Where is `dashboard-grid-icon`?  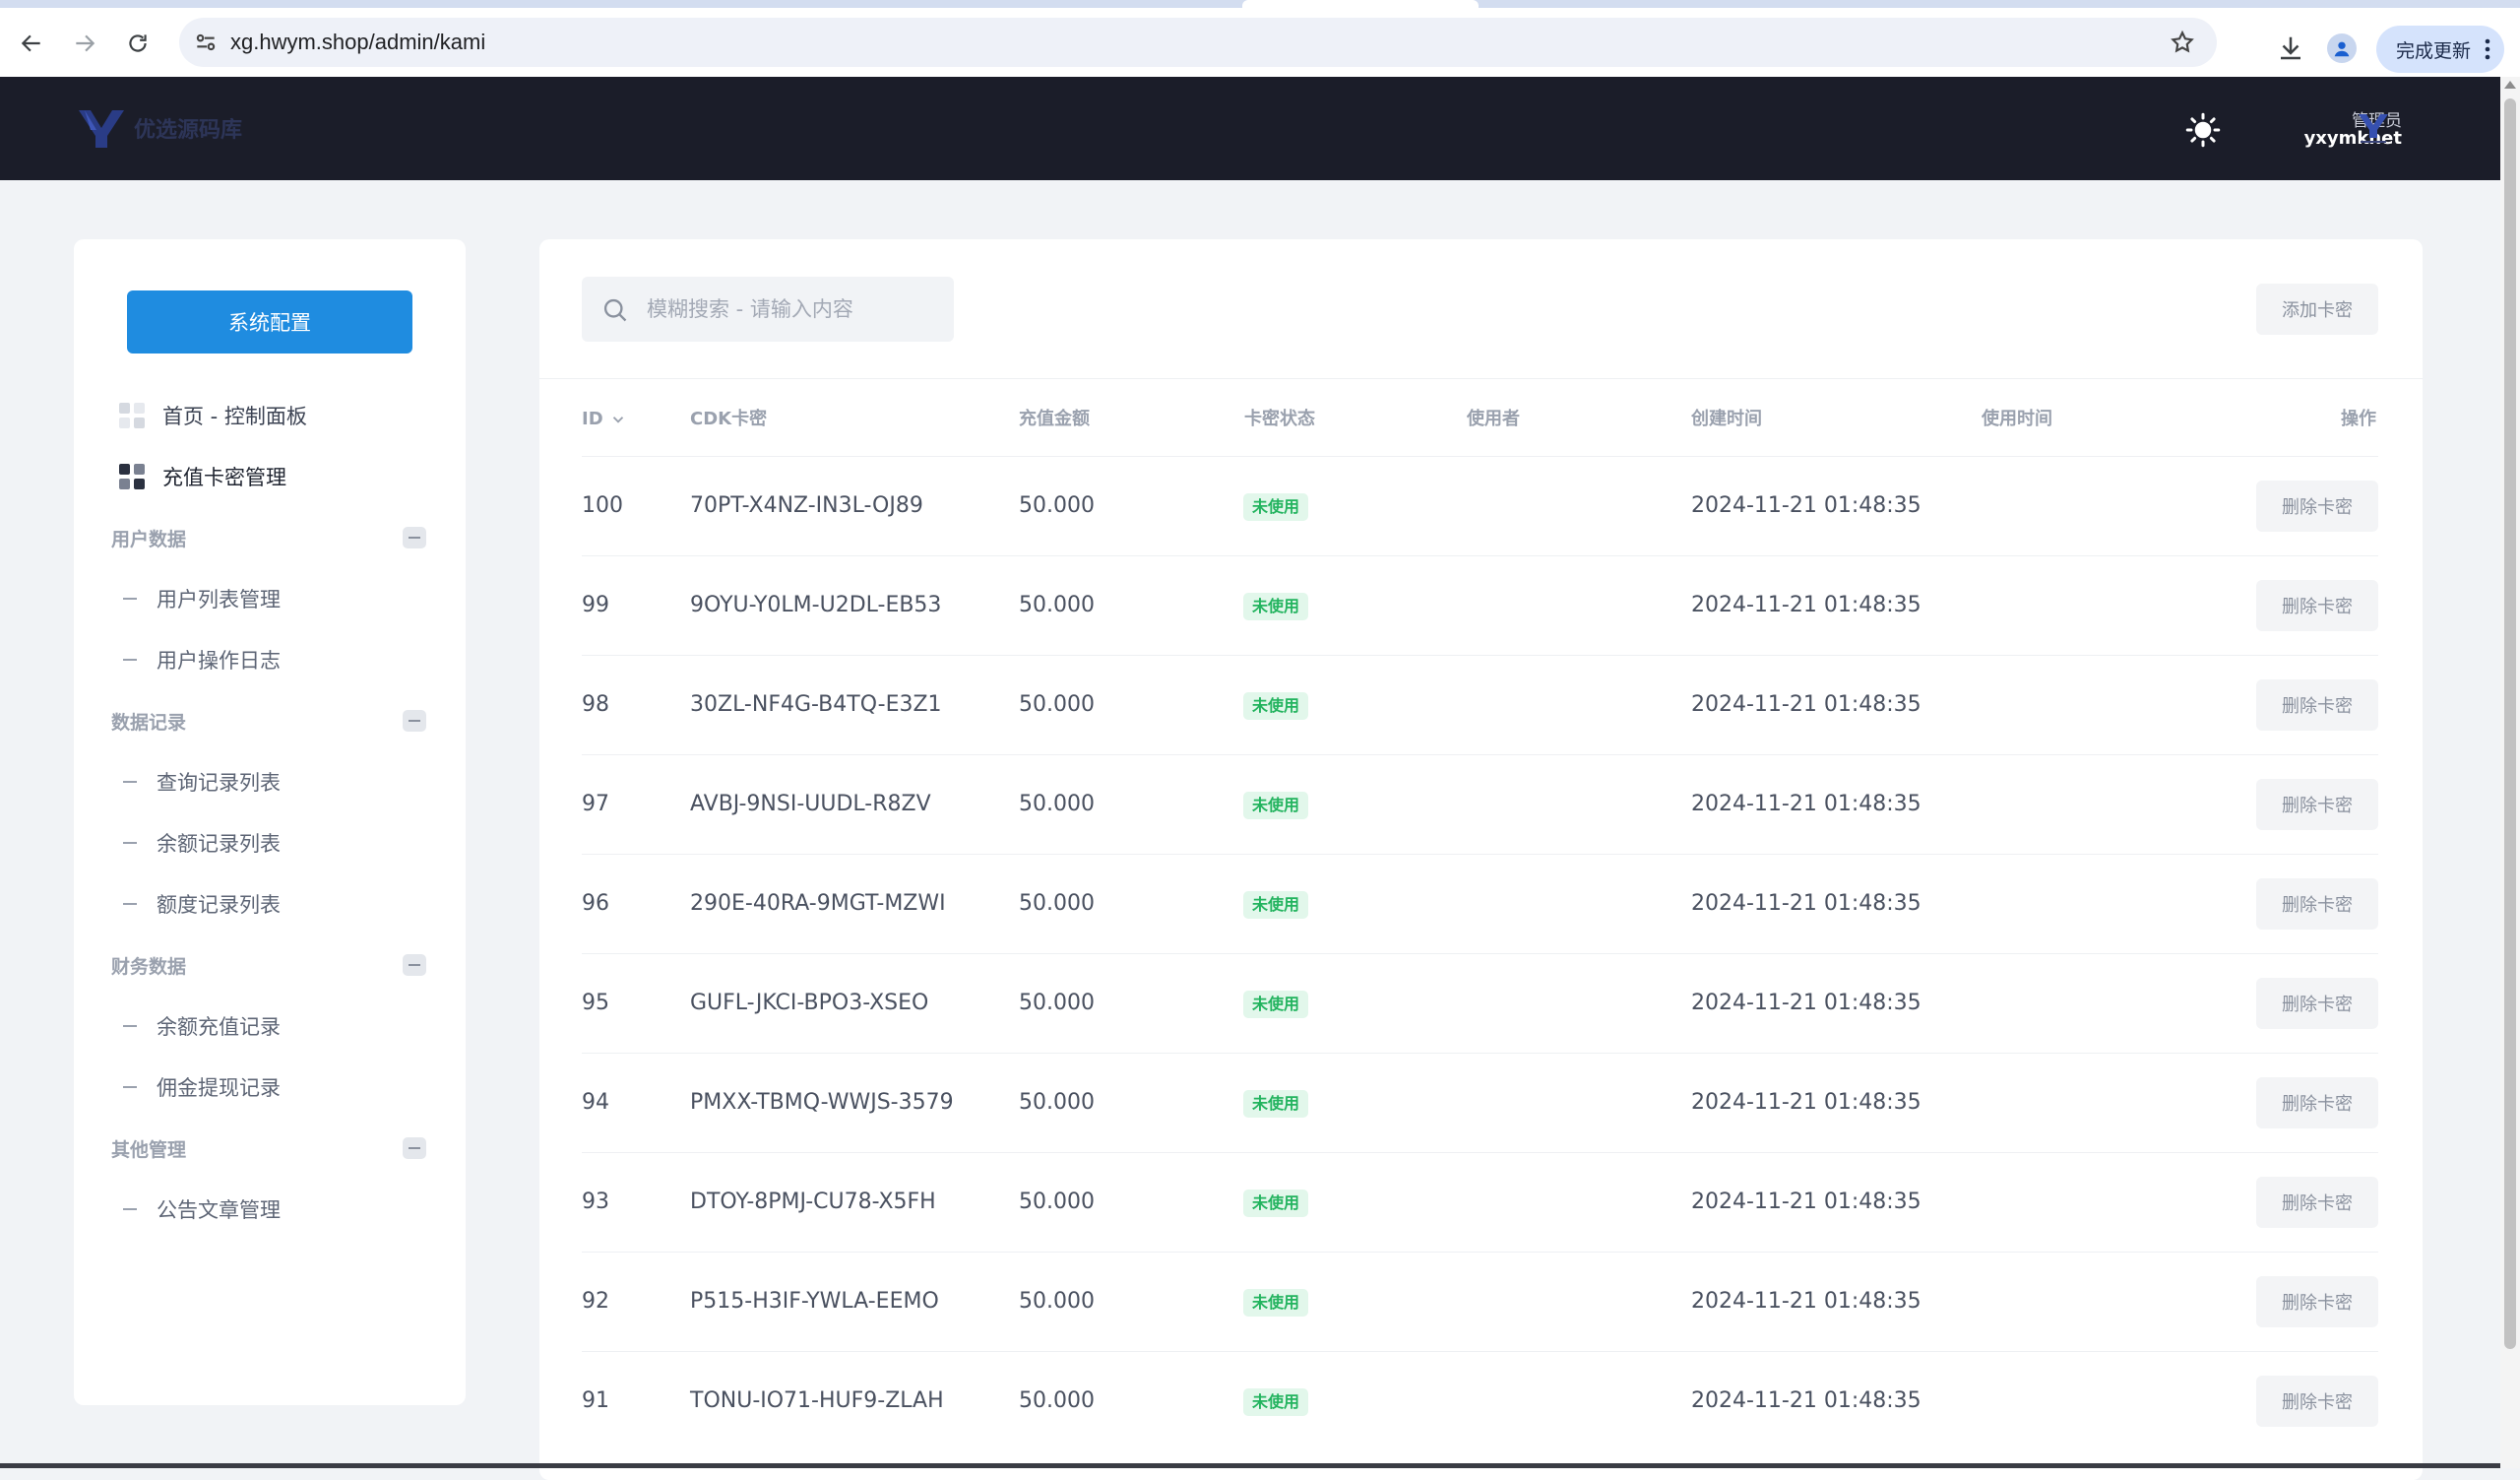
dashboard-grid-icon is located at coordinates (132, 415).